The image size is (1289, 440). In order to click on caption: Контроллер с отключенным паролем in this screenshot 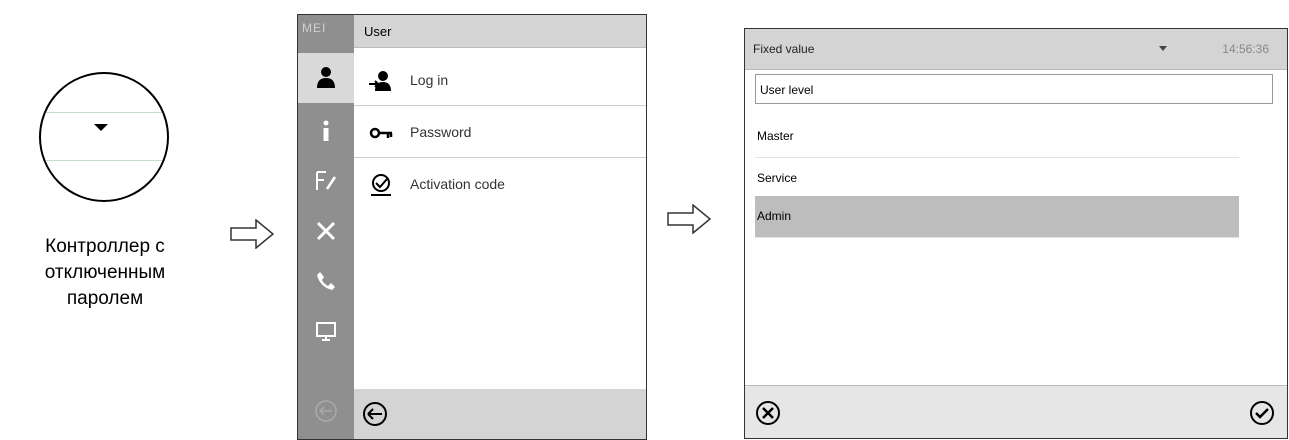, I will do `click(105, 273)`.